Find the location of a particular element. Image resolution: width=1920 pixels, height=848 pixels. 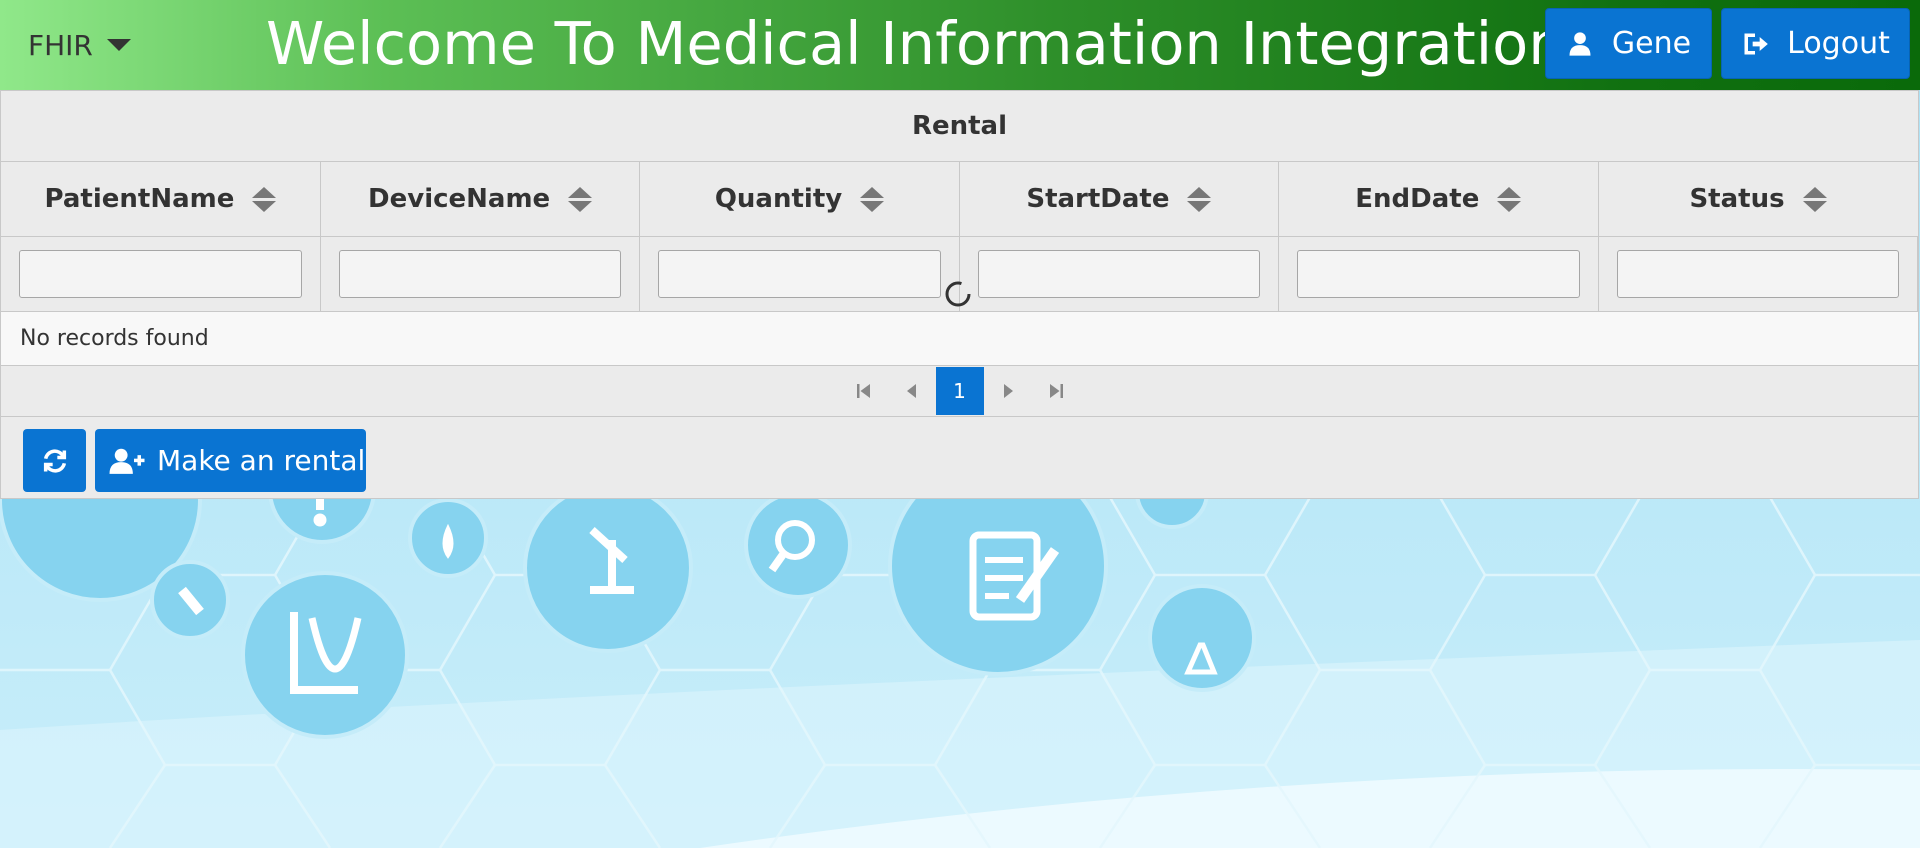

refresh-button is located at coordinates (54, 460).